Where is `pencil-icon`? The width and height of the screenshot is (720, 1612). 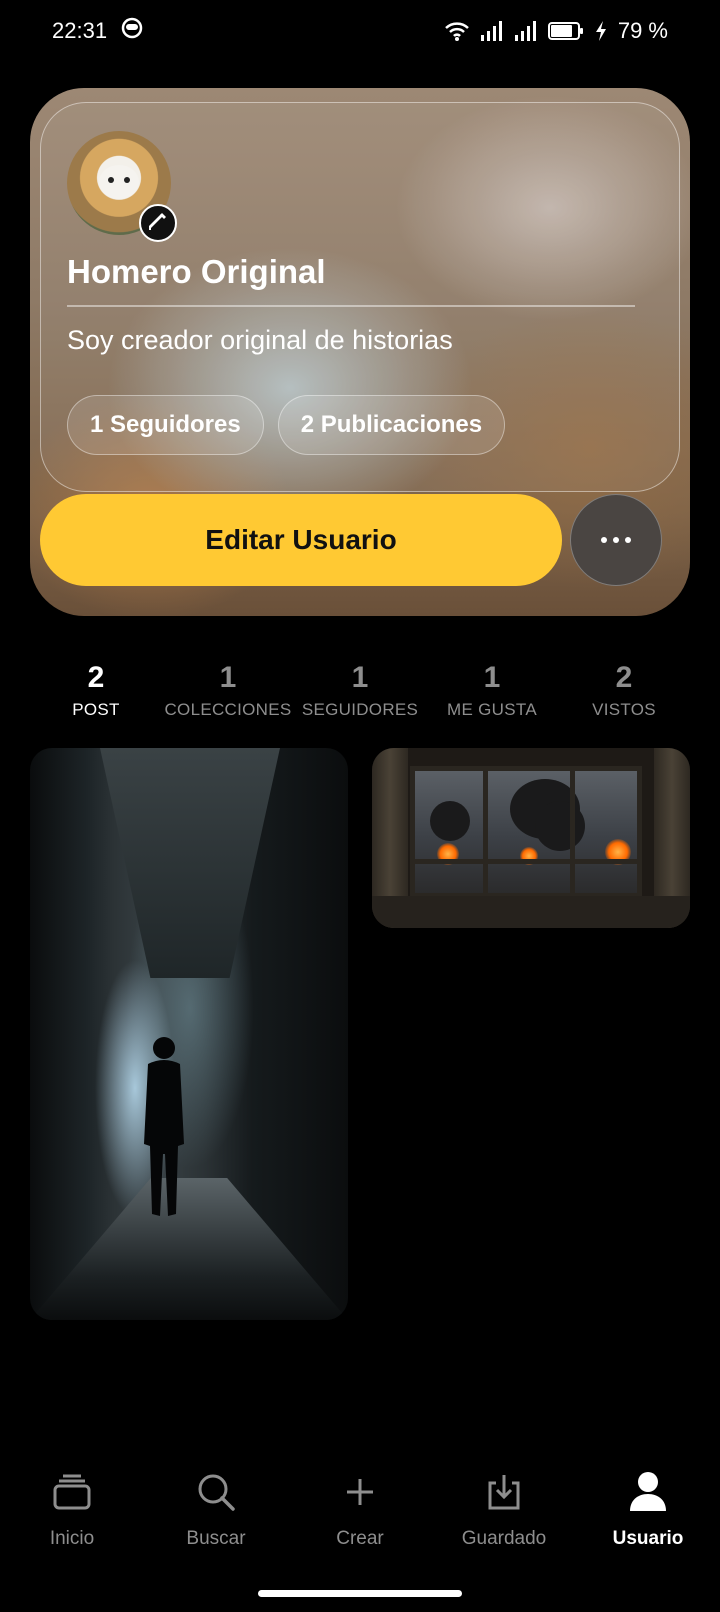
pencil-icon is located at coordinates (158, 223).